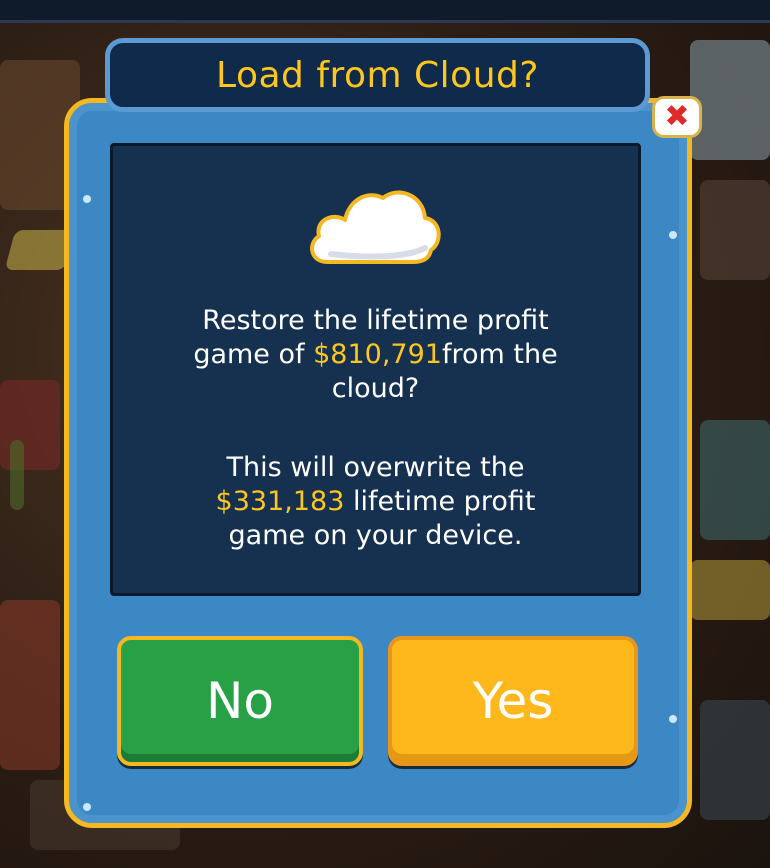 The width and height of the screenshot is (770, 868). Describe the element at coordinates (375, 467) in the screenshot. I see `warning-line-1: This will overwrite the` at that location.